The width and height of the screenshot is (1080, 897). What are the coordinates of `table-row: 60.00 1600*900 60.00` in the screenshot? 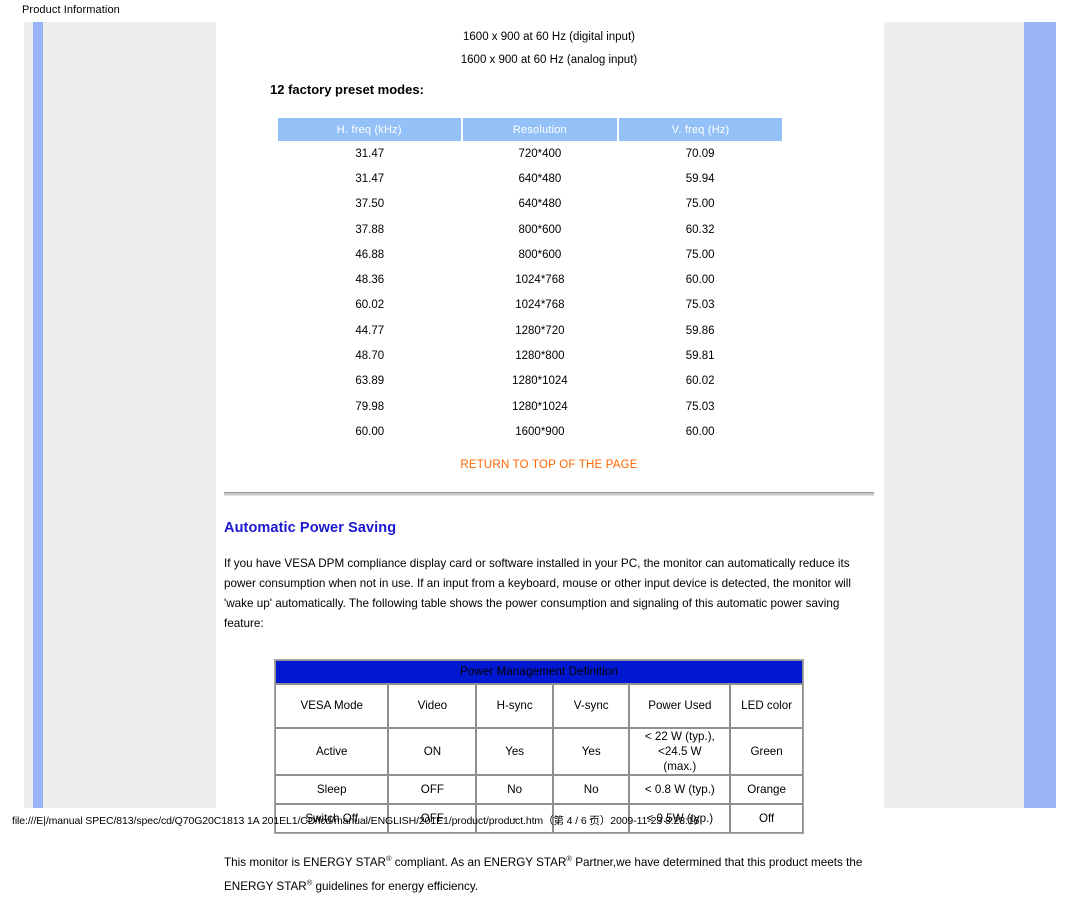 It's located at (530, 431).